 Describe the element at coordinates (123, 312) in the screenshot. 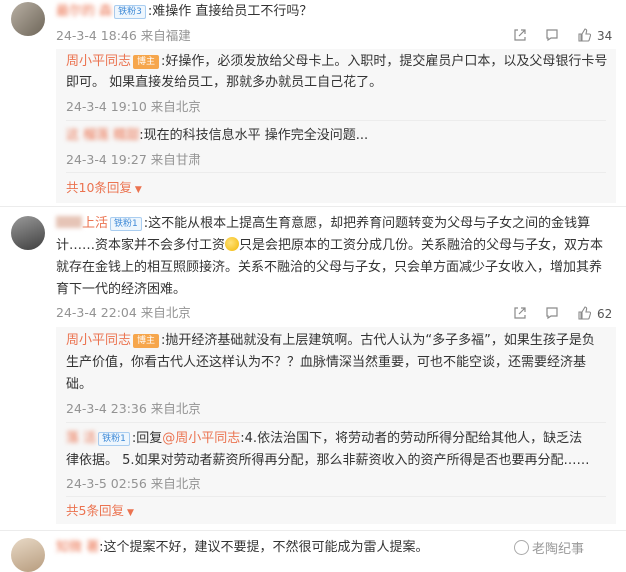

I see `comment-timestamp: 24-3-4 22:04 来自北京` at that location.